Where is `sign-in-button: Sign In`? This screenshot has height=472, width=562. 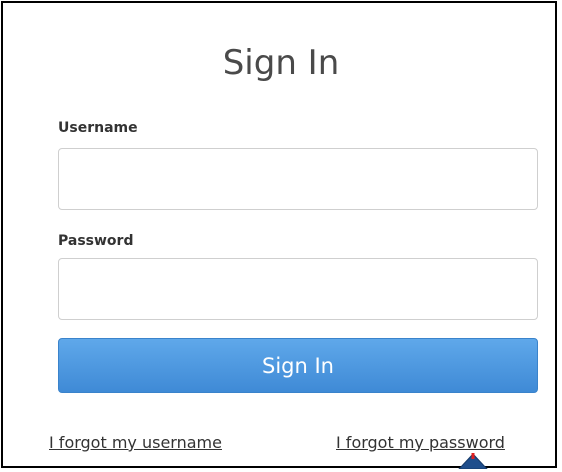 sign-in-button: Sign In is located at coordinates (298, 365).